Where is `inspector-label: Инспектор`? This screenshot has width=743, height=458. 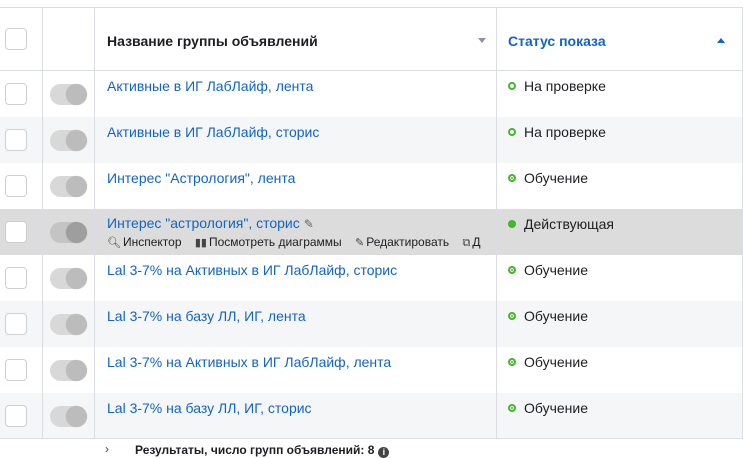
inspector-label: Инспектор is located at coordinates (152, 242).